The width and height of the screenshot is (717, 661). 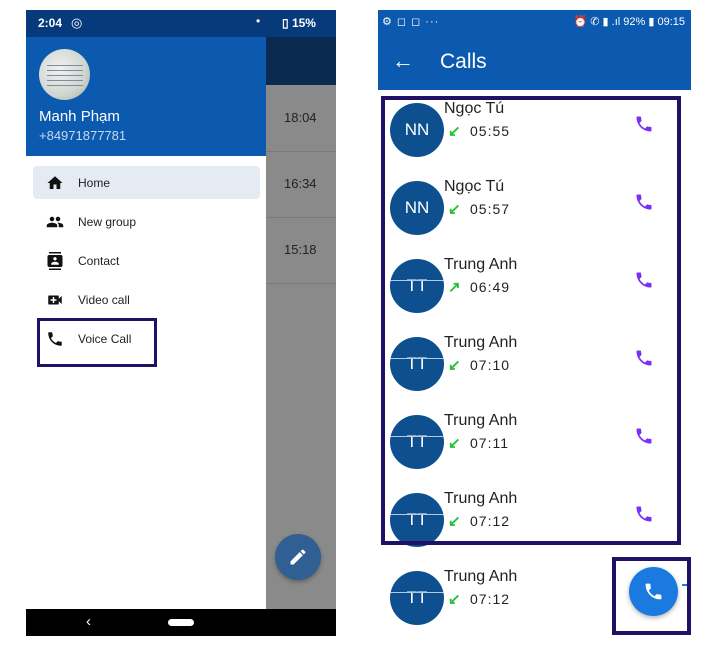 What do you see at coordinates (490, 599) in the screenshot?
I see `call-time: 07:12` at bounding box center [490, 599].